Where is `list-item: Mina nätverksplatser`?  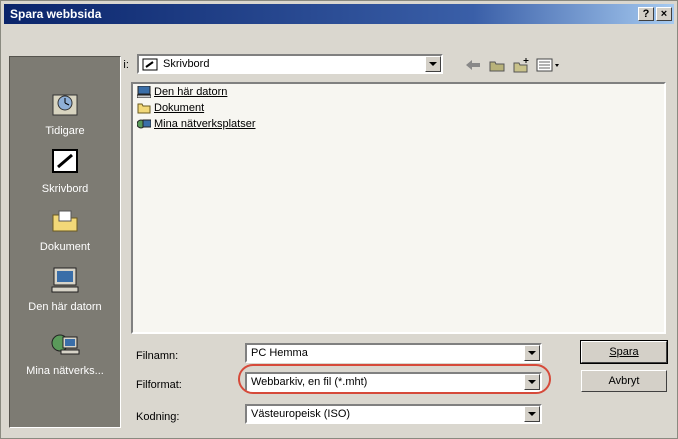
list-item: Mina nätverksplatser is located at coordinates (196, 126).